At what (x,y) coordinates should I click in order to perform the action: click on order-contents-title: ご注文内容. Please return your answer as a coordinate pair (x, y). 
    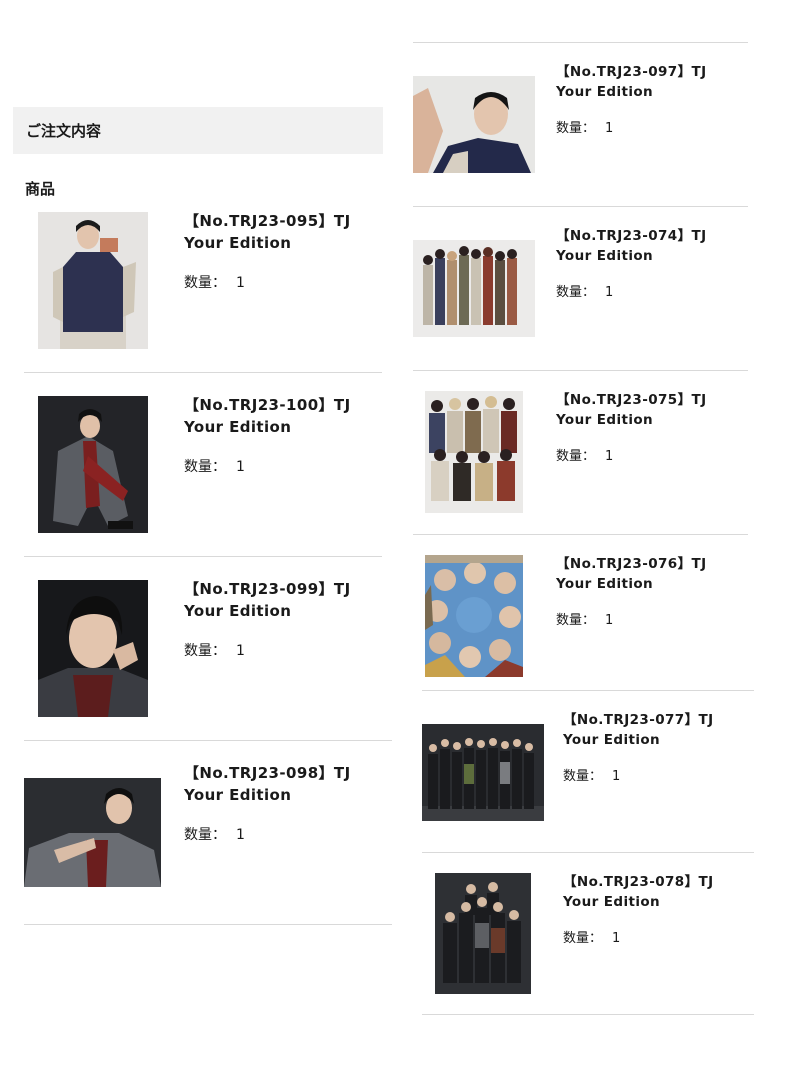
    Looking at the image, I should click on (64, 131).